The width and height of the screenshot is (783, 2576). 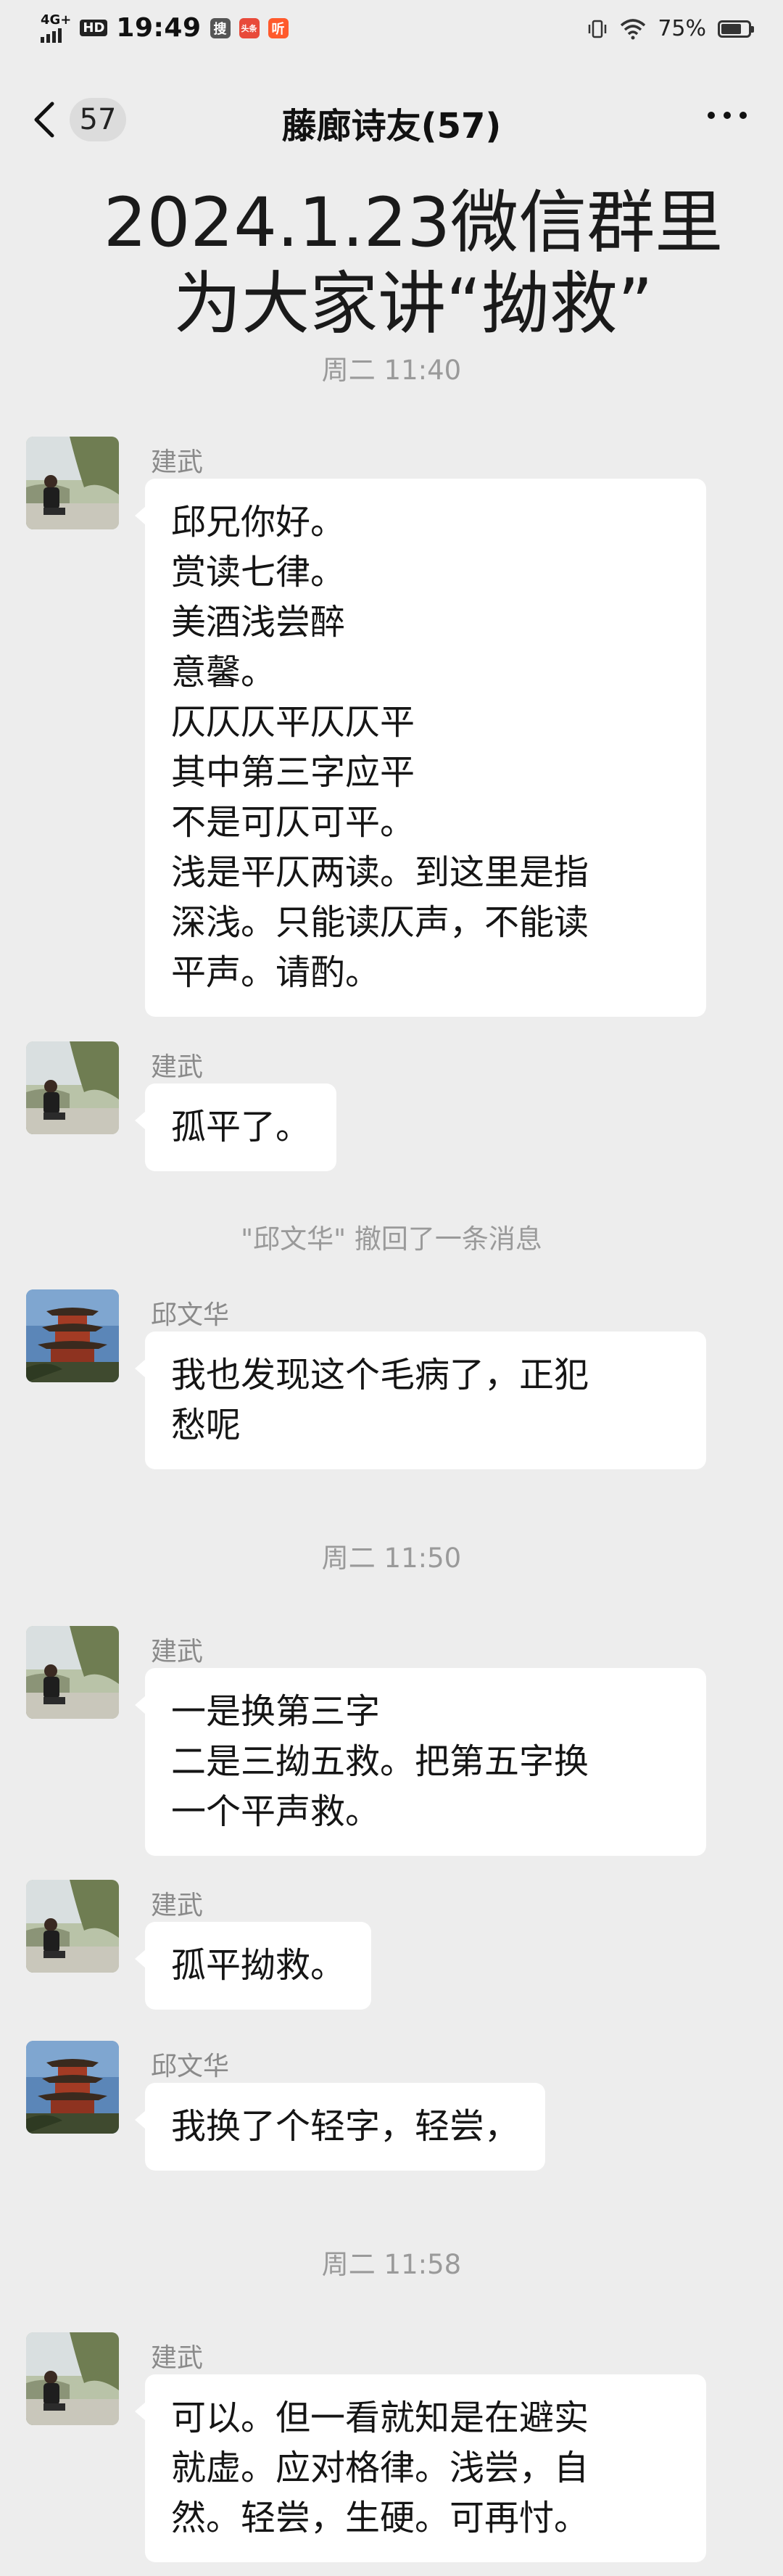 I want to click on message-text-line: 平声。请酌。, so click(x=276, y=972).